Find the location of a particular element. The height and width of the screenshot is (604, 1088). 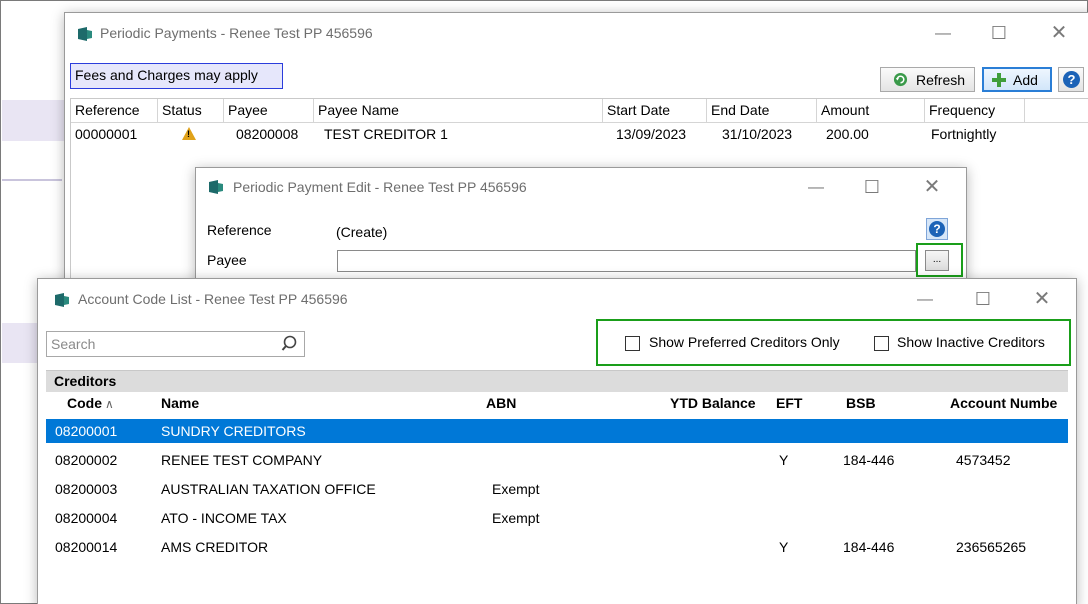

column-header-ytd-balance: YTD Balance is located at coordinates (713, 403).